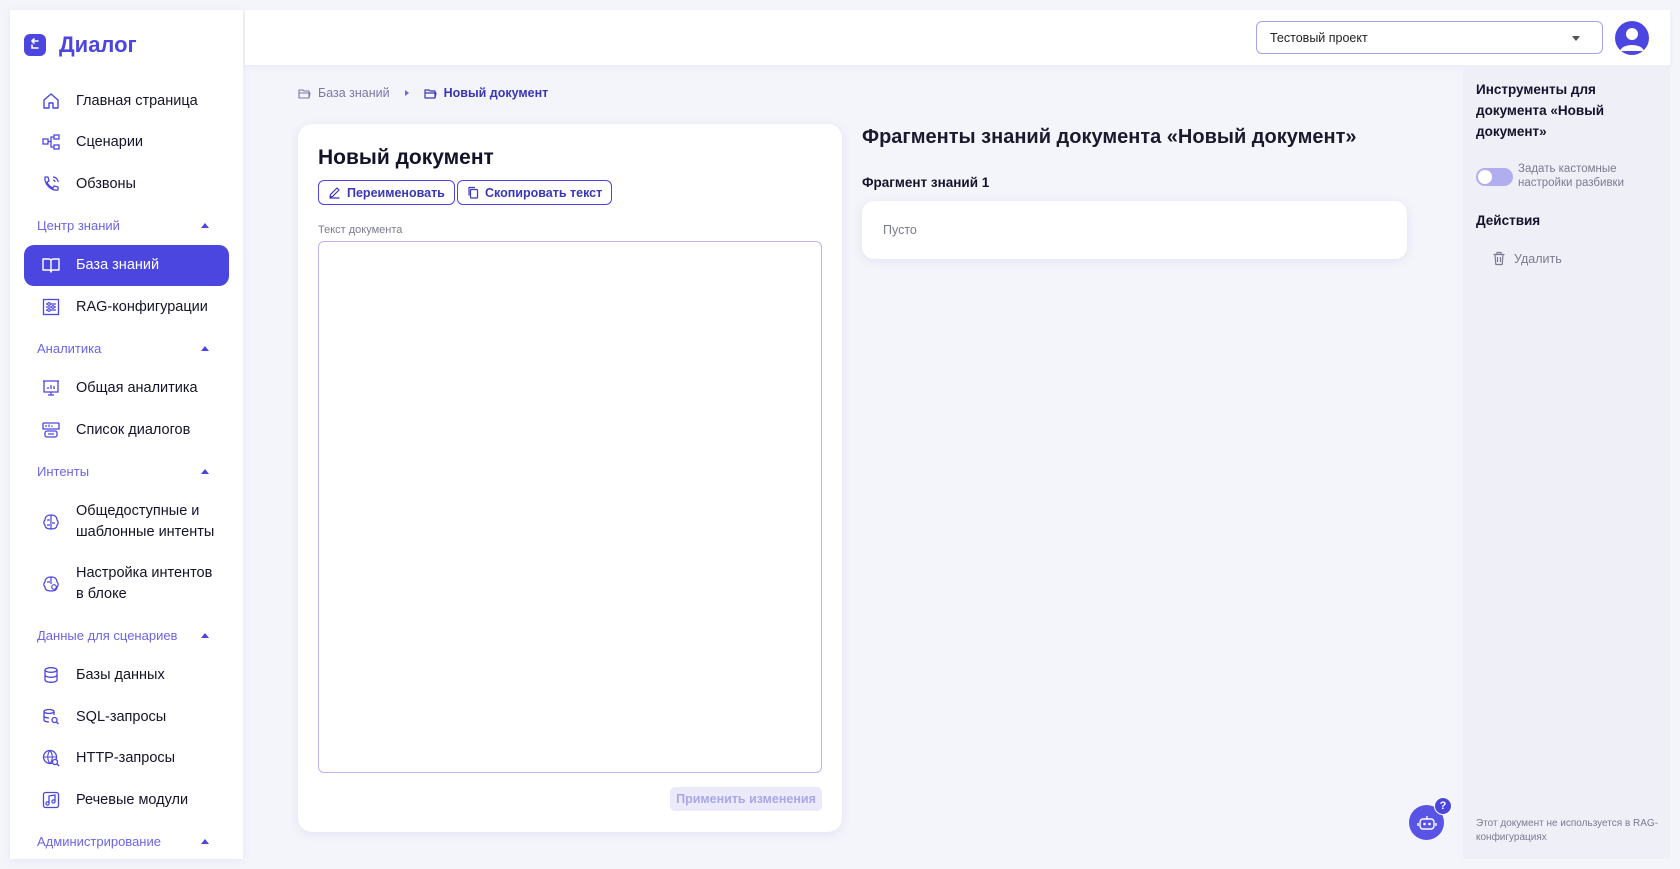 This screenshot has width=1680, height=869. I want to click on sidebar-item-public-intents: Общедоступные и шаблонные интенты, so click(126, 522).